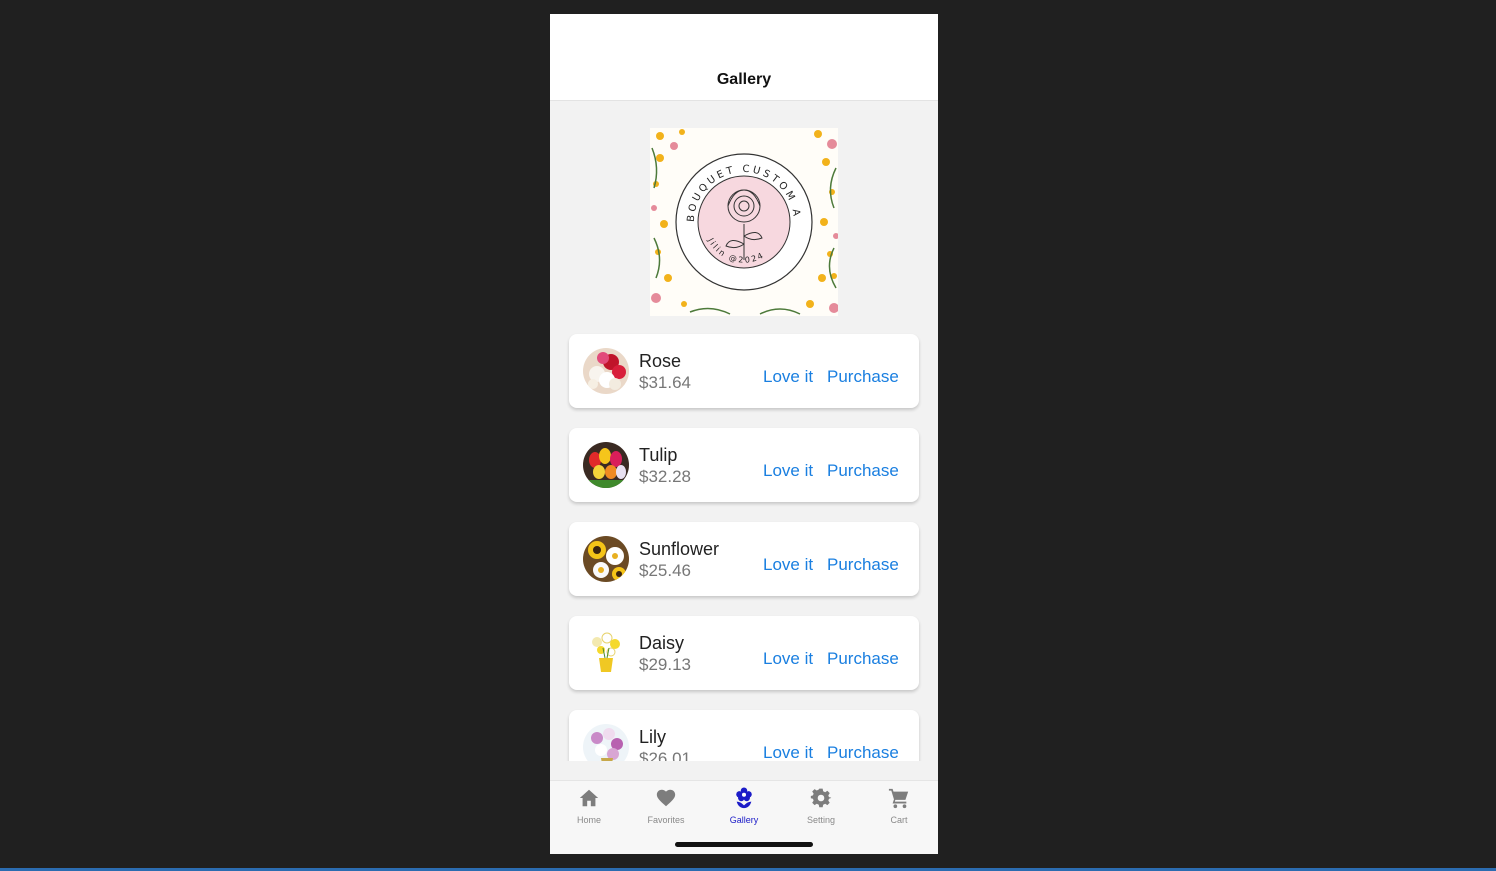  I want to click on flower-card-lily: Lily $26.01 Love it Purchase, so click(744, 735).